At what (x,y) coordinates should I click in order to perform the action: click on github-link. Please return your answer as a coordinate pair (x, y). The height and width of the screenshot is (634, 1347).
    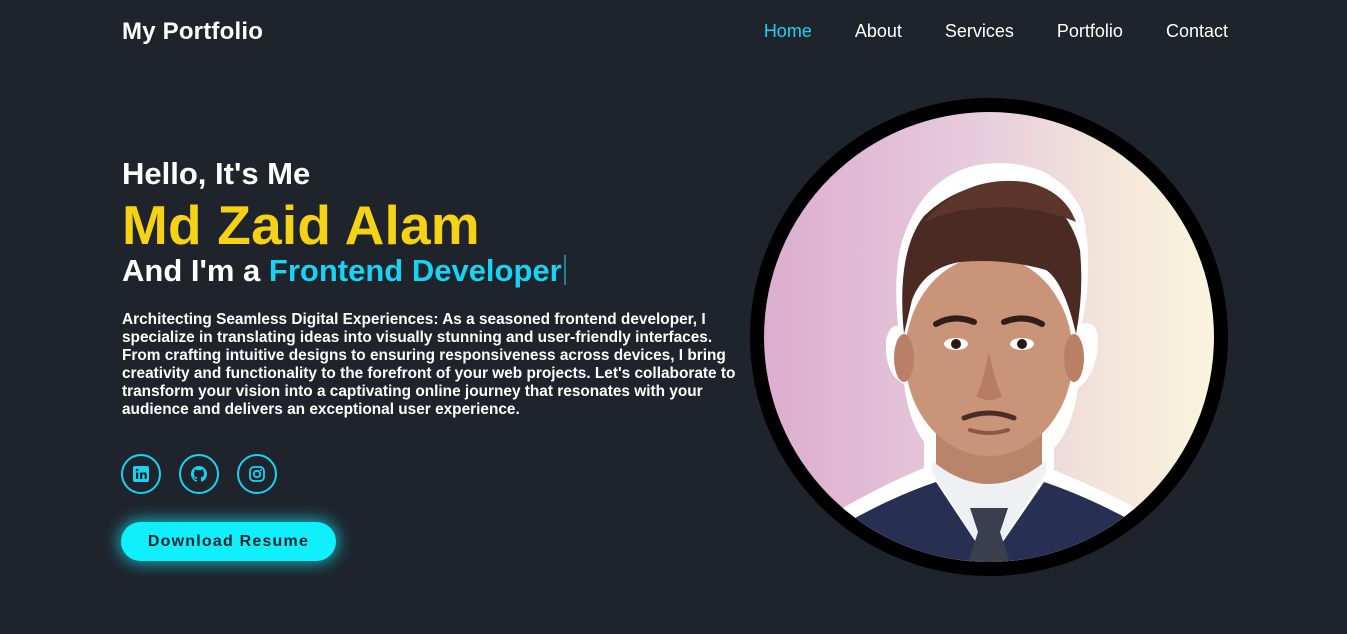
    Looking at the image, I should click on (199, 474).